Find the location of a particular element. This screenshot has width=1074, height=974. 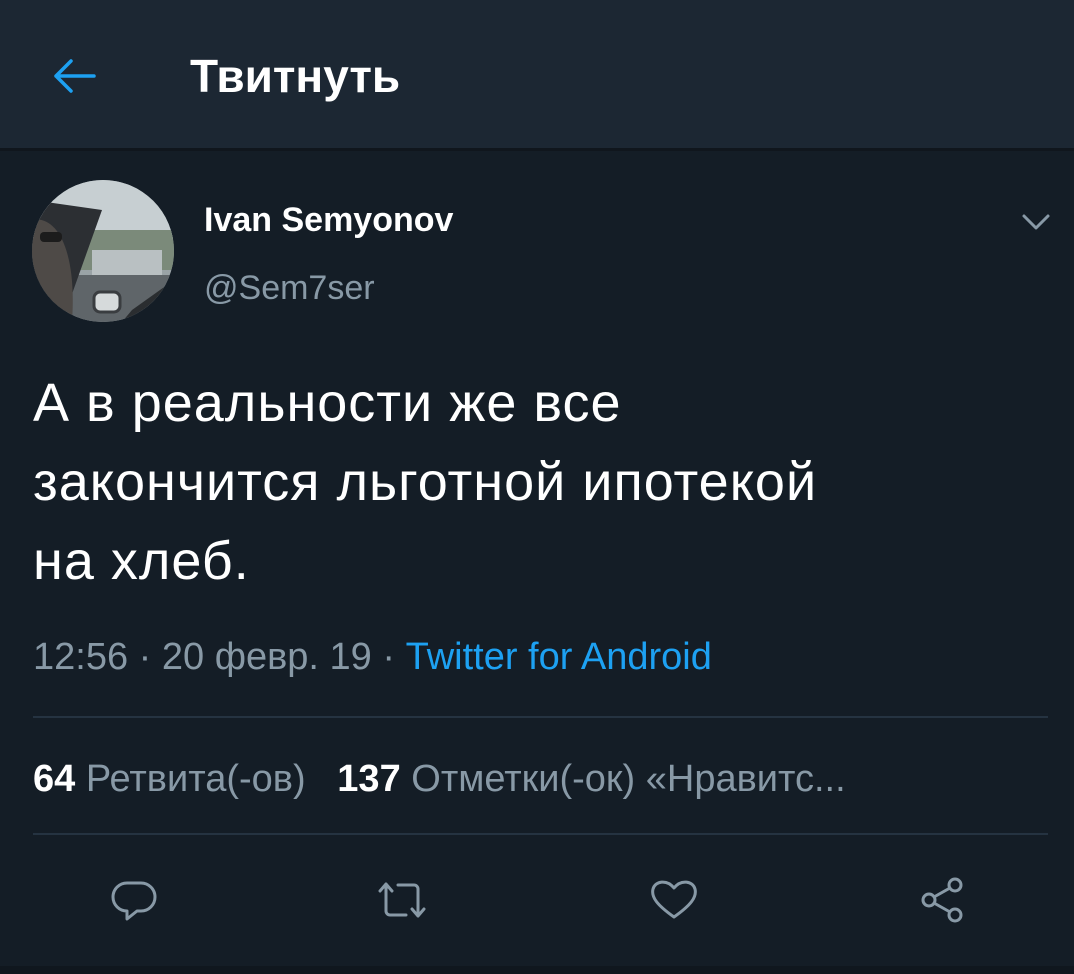

back-button is located at coordinates (74, 76).